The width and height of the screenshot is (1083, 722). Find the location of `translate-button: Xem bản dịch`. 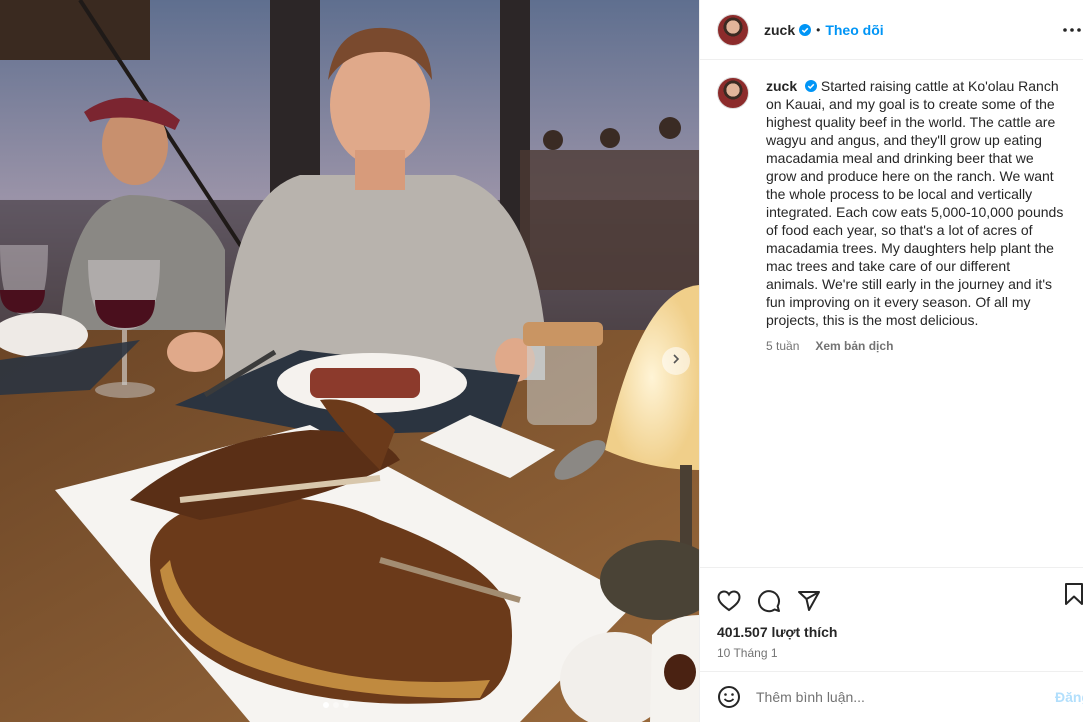

translate-button: Xem bản dịch is located at coordinates (854, 346).